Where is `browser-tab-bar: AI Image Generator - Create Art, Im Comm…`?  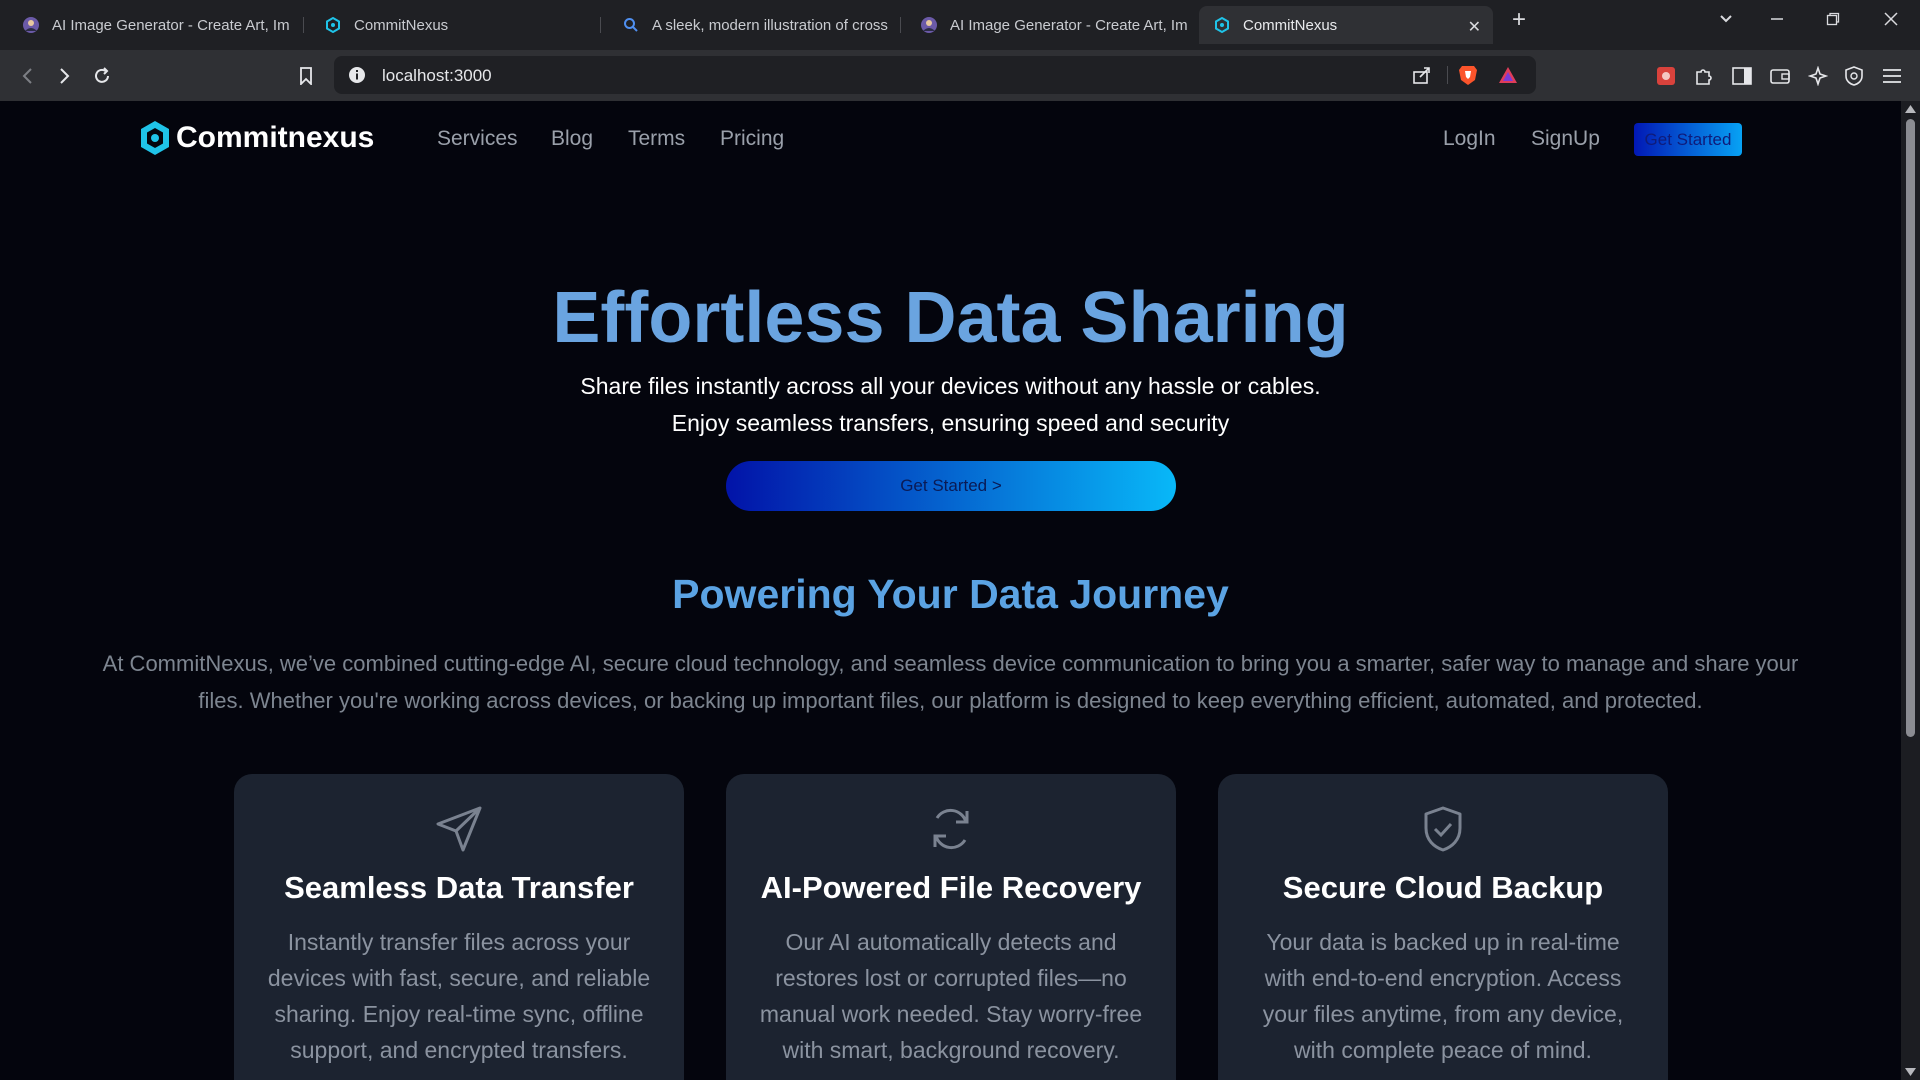 browser-tab-bar: AI Image Generator - Create Art, Im Comm… is located at coordinates (960, 25).